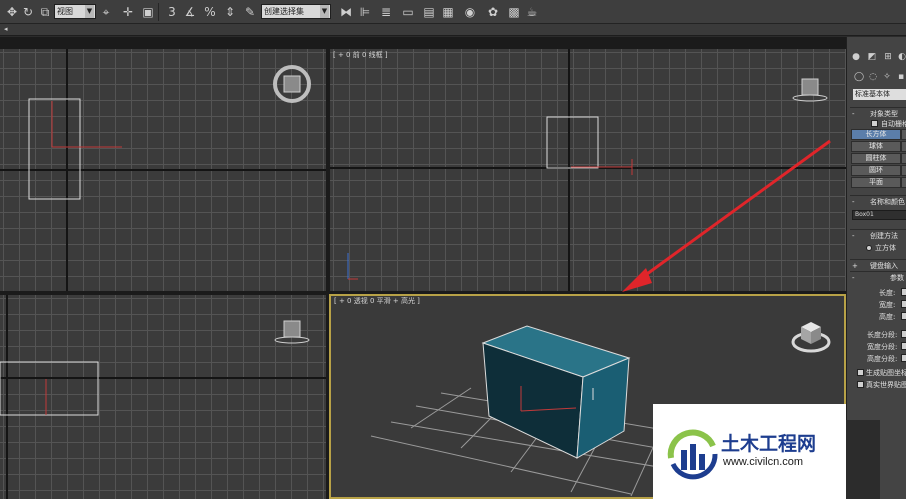 The image size is (906, 499). What do you see at coordinates (869, 248) in the screenshot?
I see `cube-radio` at bounding box center [869, 248].